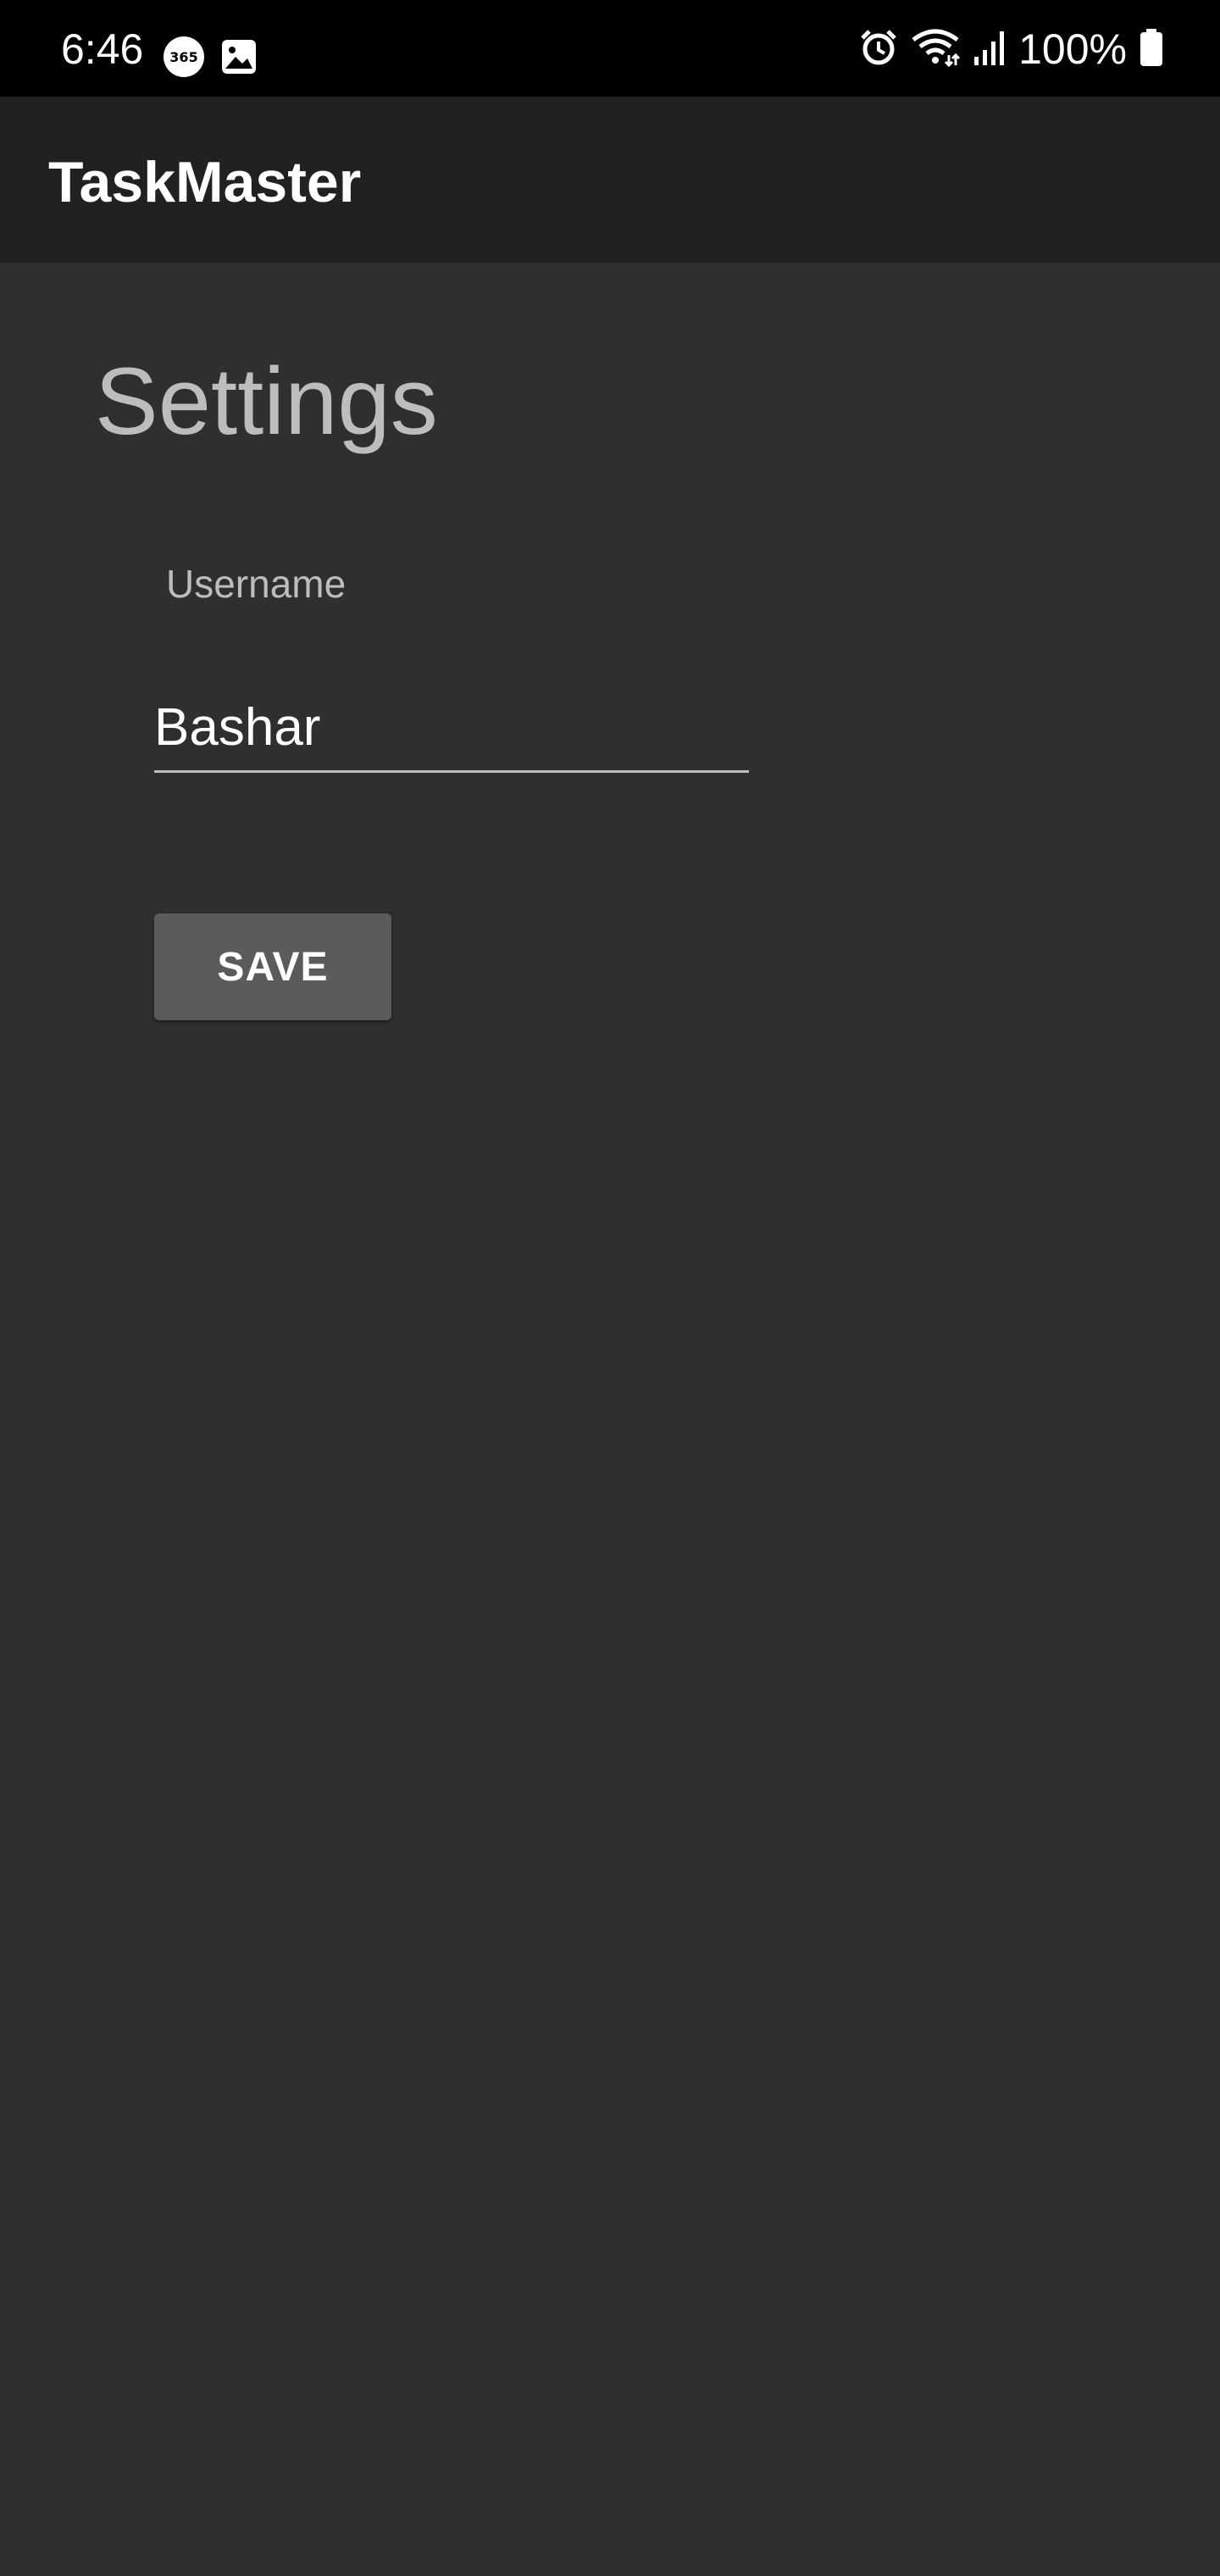 This screenshot has width=1220, height=2576. What do you see at coordinates (935, 49) in the screenshot?
I see `wifi-icon` at bounding box center [935, 49].